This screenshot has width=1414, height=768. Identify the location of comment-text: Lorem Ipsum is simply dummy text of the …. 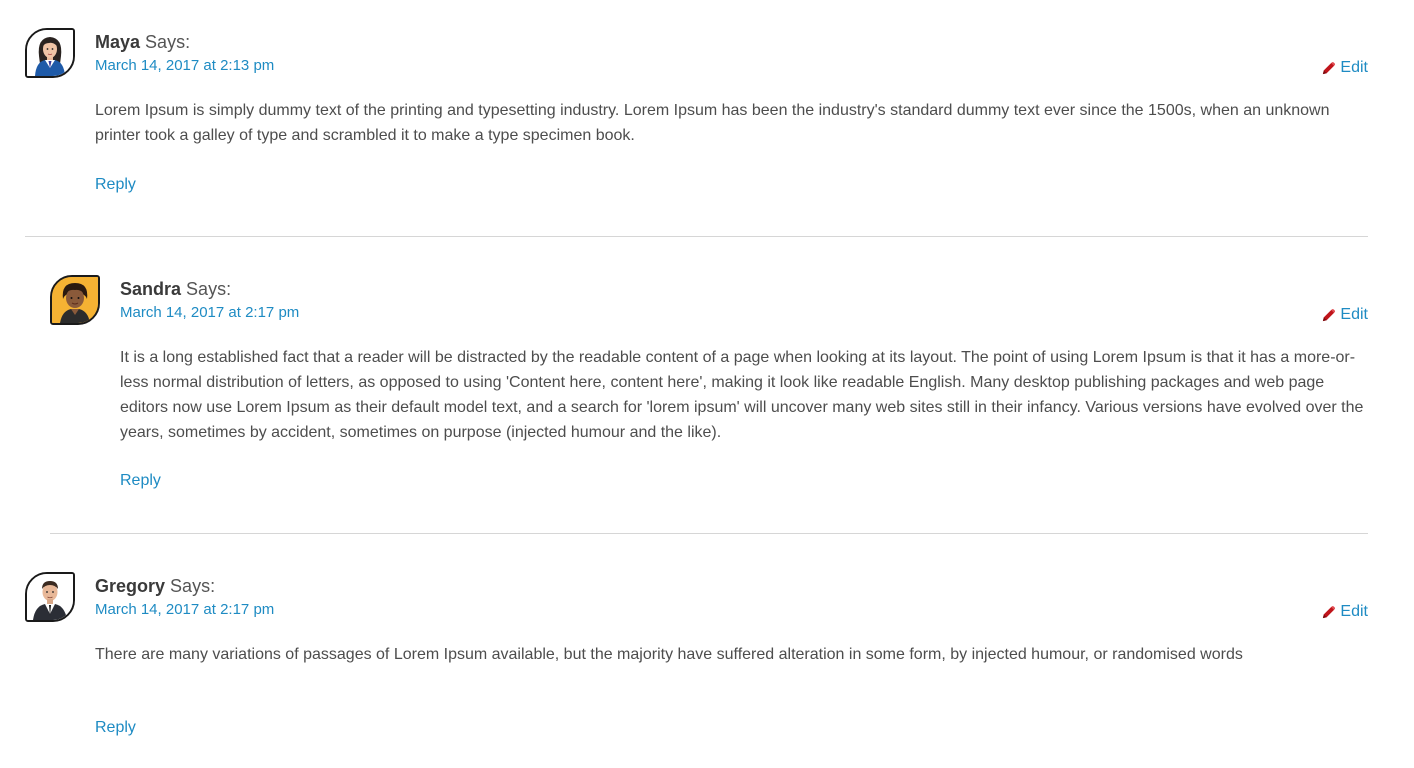
(712, 123).